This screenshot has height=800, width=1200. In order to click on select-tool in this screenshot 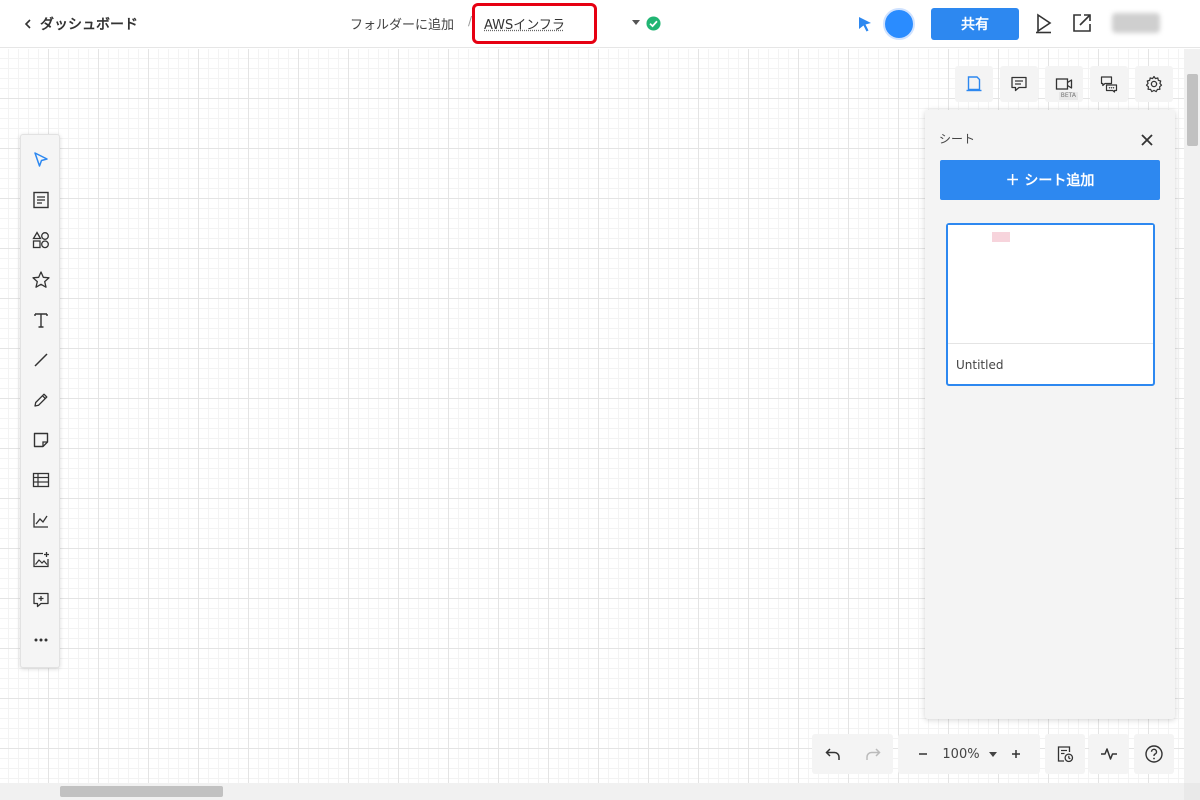, I will do `click(41, 160)`.